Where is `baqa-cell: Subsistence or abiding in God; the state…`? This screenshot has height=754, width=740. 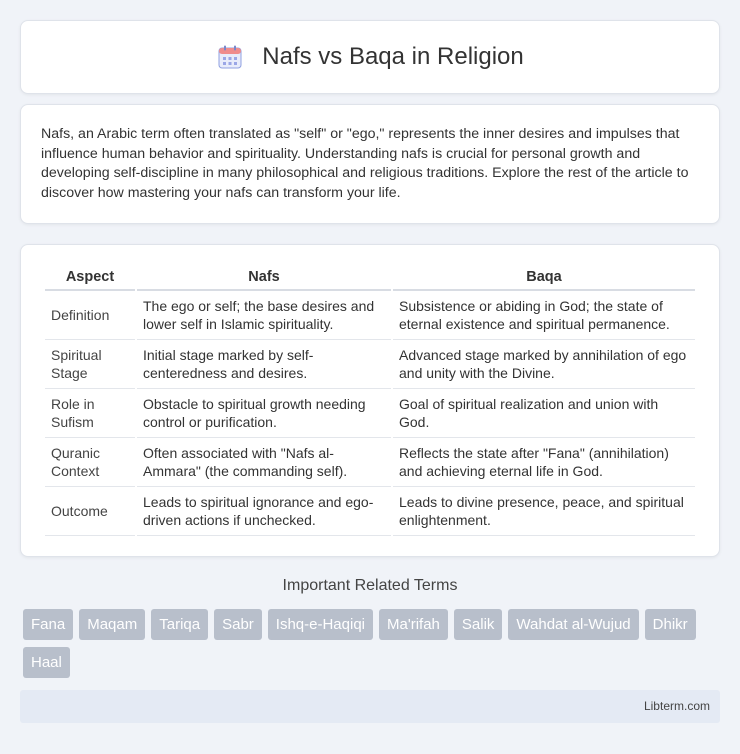 baqa-cell: Subsistence or abiding in God; the state… is located at coordinates (544, 315).